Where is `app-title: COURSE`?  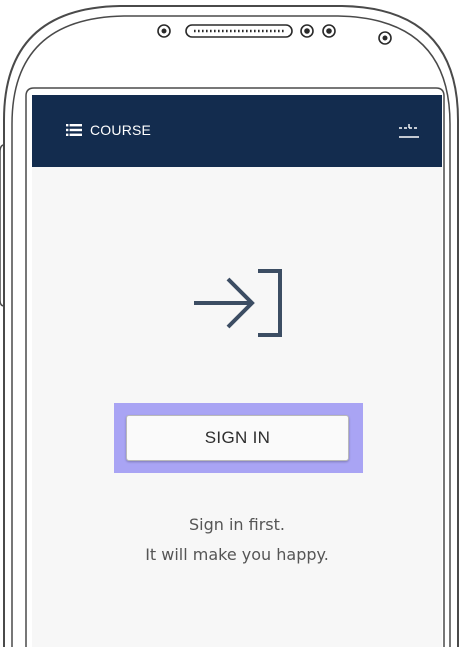 app-title: COURSE is located at coordinates (121, 130).